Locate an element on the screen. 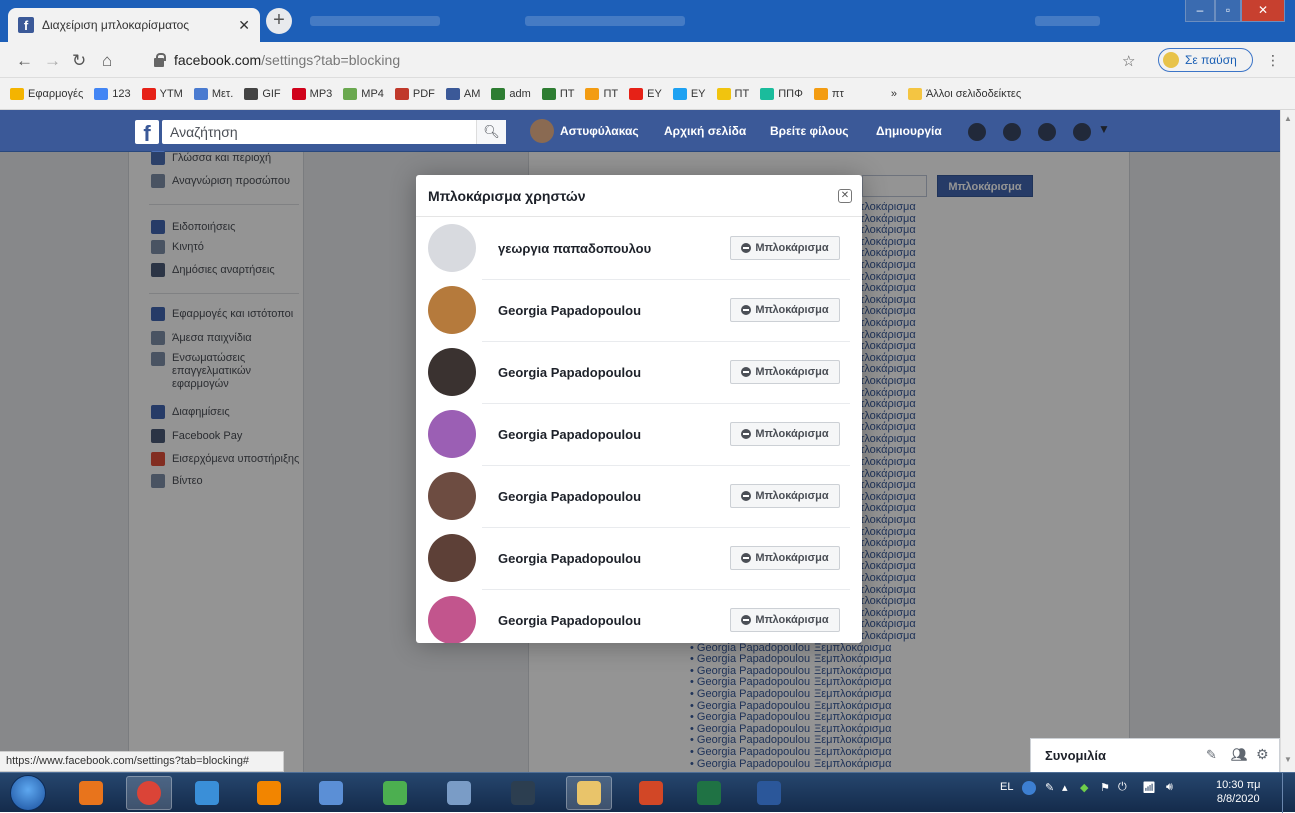  scroll-up-icon: ▲ is located at coordinates (1288, 118).